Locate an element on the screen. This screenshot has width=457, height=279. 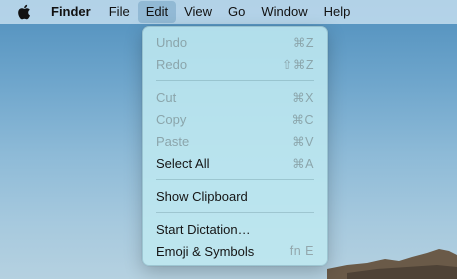
menu-item-label: Emoji & Symbols is located at coordinates (205, 251).